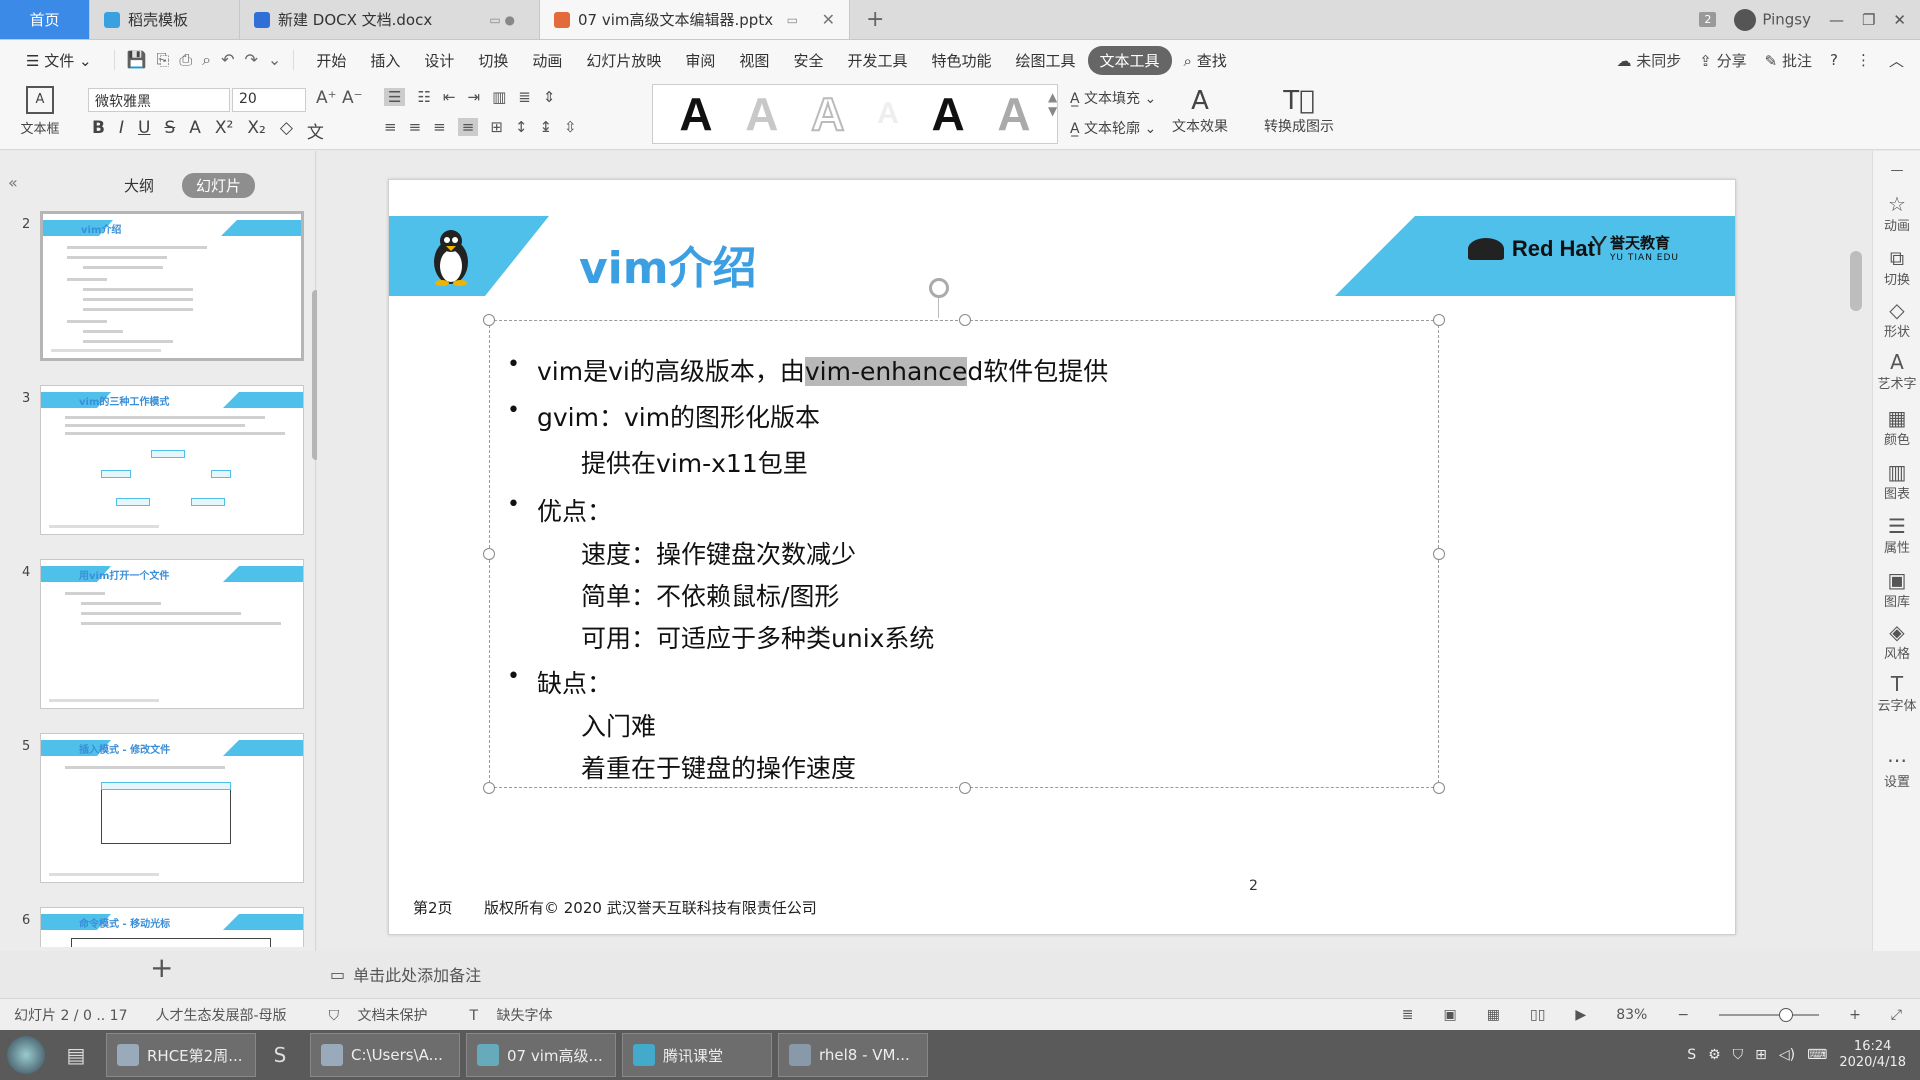 Image resolution: width=1920 pixels, height=1080 pixels. I want to click on tab-slides: 幻灯片, so click(219, 185).